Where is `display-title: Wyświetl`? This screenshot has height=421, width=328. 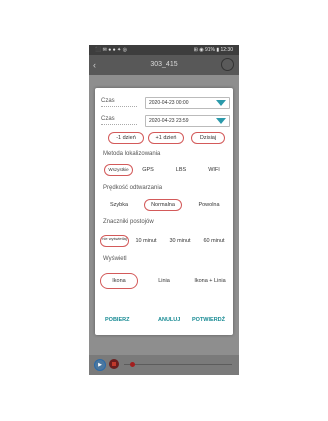 display-title: Wyświetl is located at coordinates (115, 259).